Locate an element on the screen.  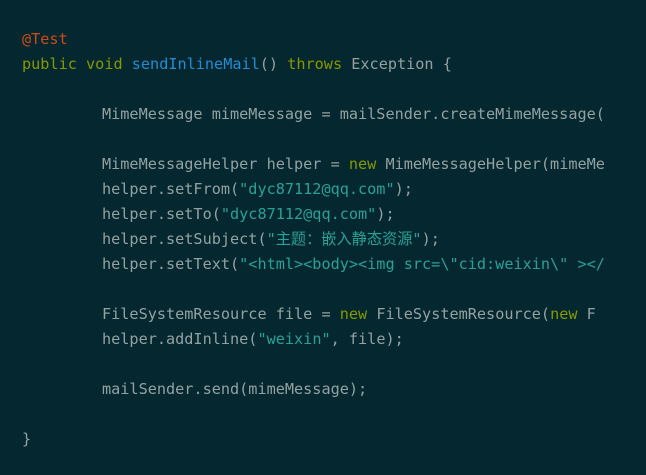
string-literal: "主题：嵌入静态资源" is located at coordinates (344, 239).